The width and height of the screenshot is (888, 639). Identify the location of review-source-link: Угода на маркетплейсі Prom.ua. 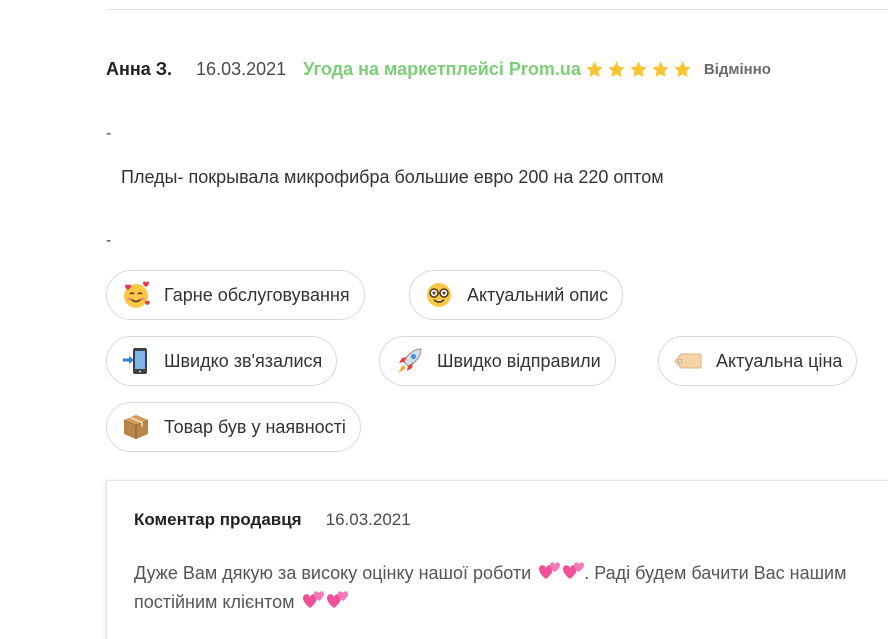
(442, 69).